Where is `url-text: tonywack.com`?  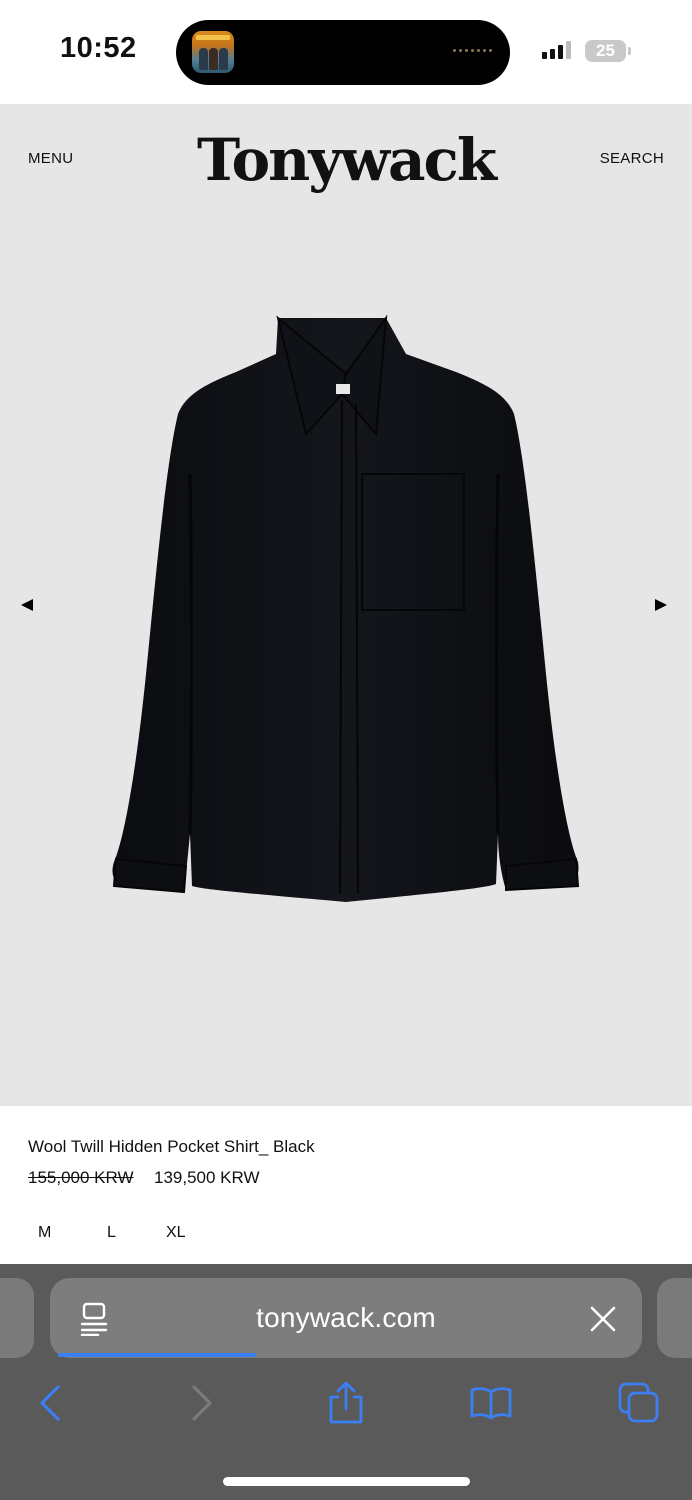
url-text: tonywack.com is located at coordinates (346, 1318).